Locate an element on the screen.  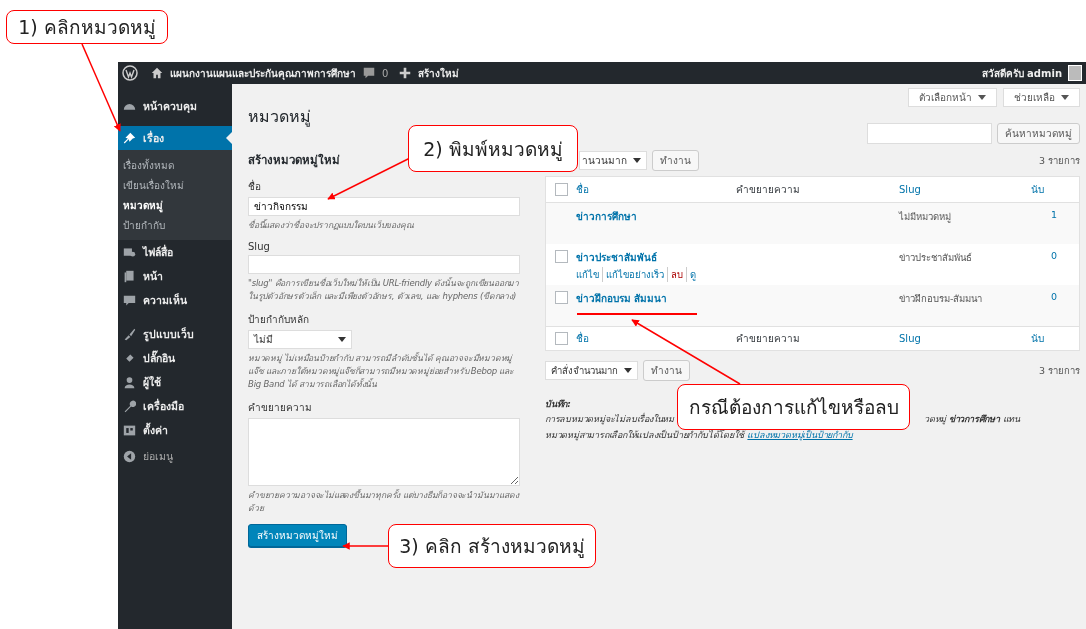
bulk-action-dropdown: านวนมาก is located at coordinates (613, 160).